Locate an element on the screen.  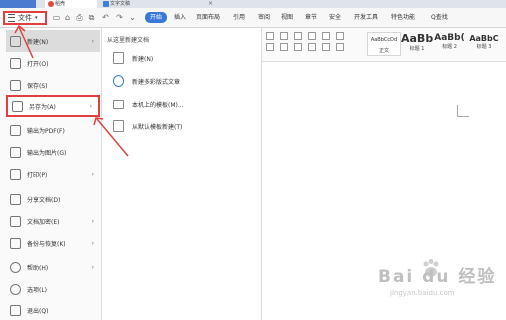
watermark-brand: Bai du 经验 is located at coordinates (437, 277).